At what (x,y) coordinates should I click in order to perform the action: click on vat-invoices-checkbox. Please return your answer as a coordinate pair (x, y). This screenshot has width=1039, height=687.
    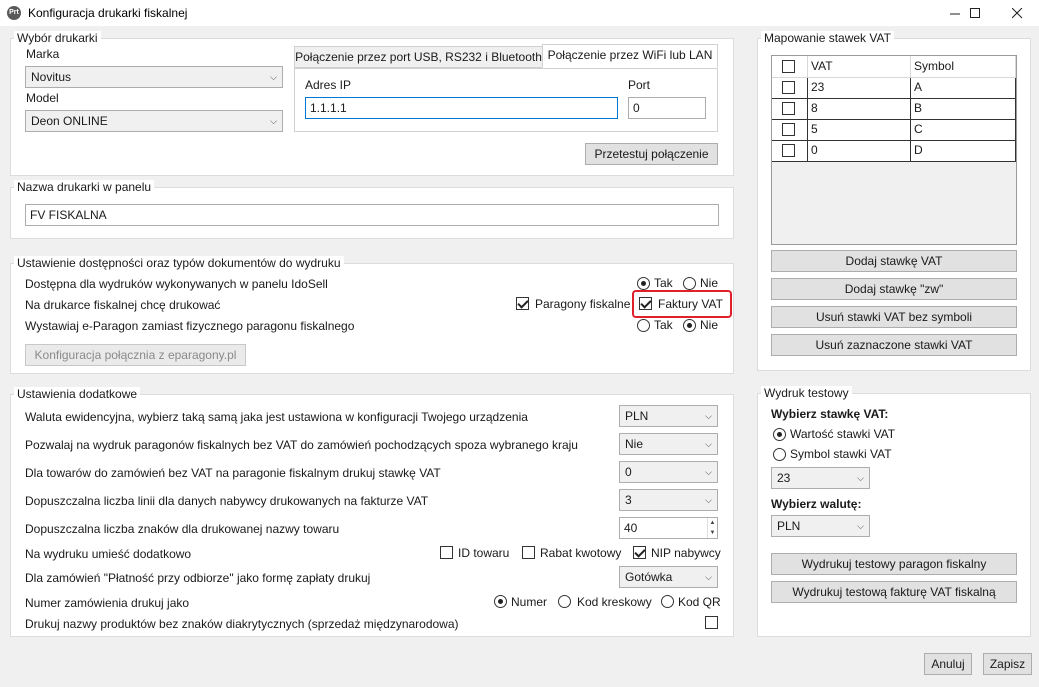
    Looking at the image, I should click on (645, 303).